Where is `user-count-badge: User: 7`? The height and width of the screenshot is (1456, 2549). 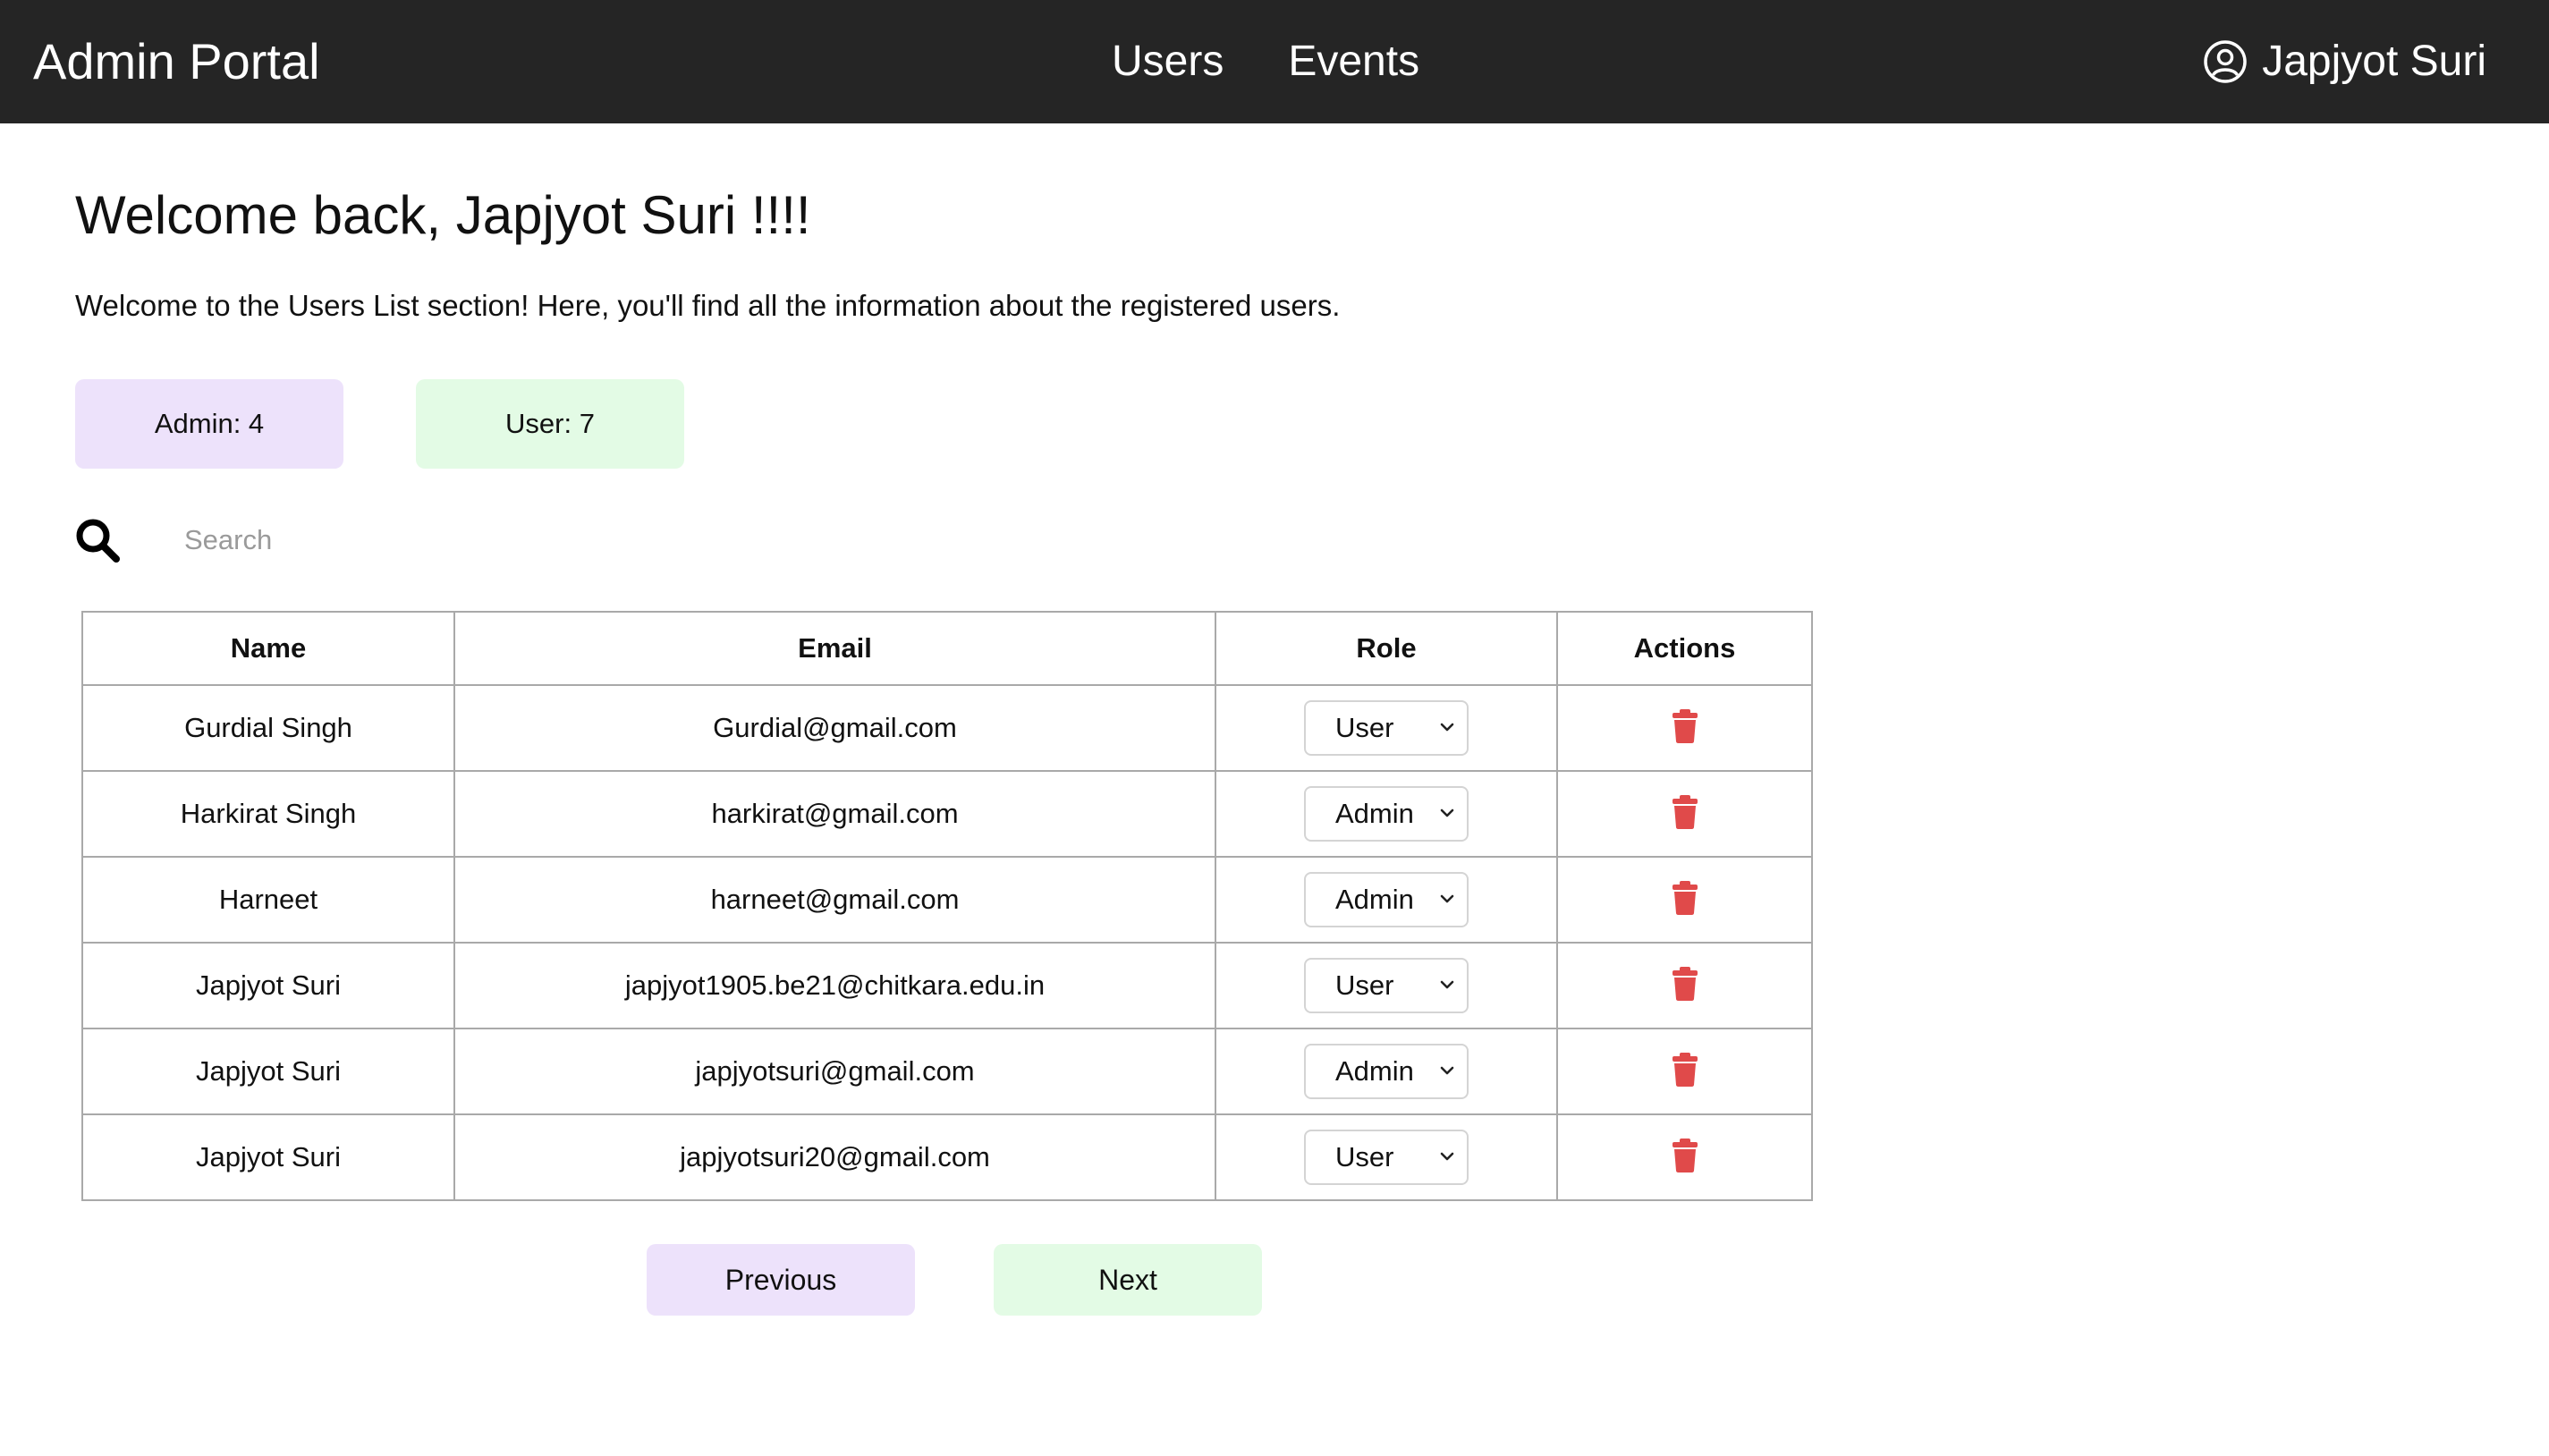 user-count-badge: User: 7 is located at coordinates (550, 424).